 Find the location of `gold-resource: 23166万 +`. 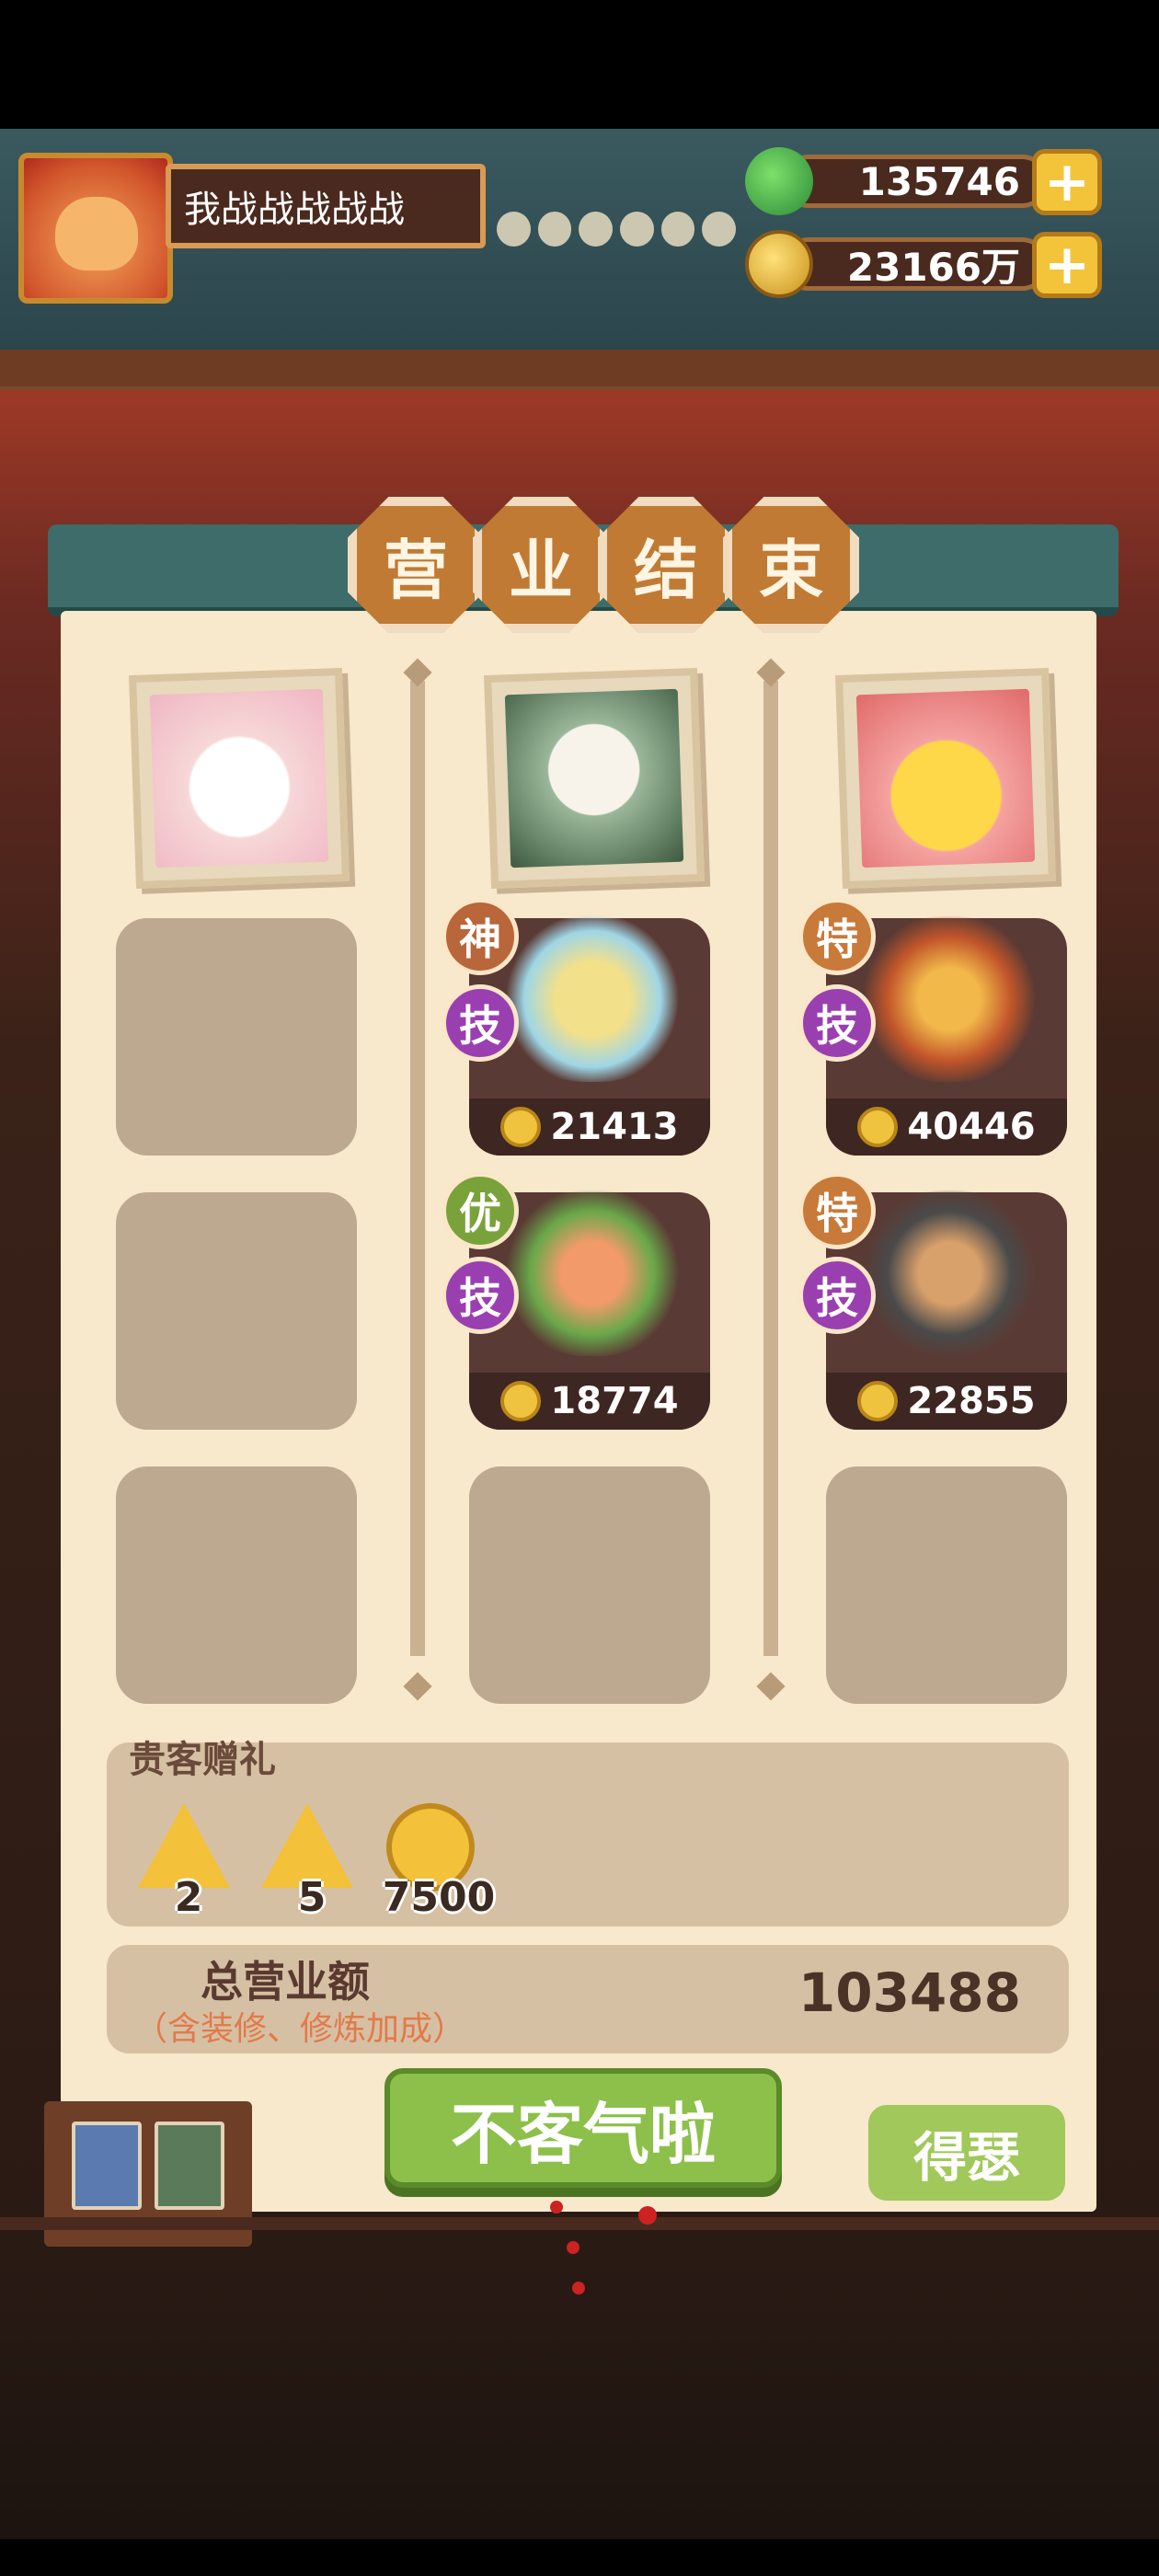

gold-resource: 23166万 + is located at coordinates (924, 264).